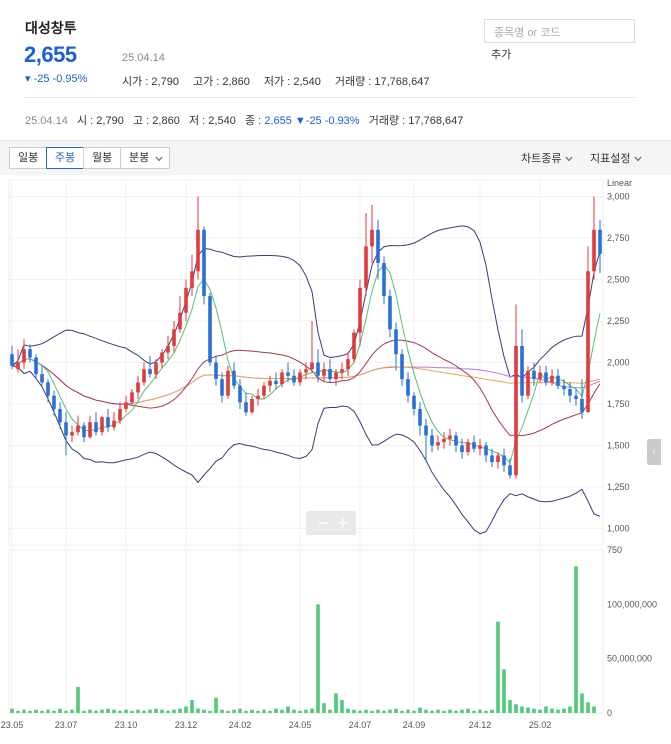 This screenshot has height=744, width=671. What do you see at coordinates (156, 121) in the screenshot?
I see `summary-high: 고 : 2,860` at bounding box center [156, 121].